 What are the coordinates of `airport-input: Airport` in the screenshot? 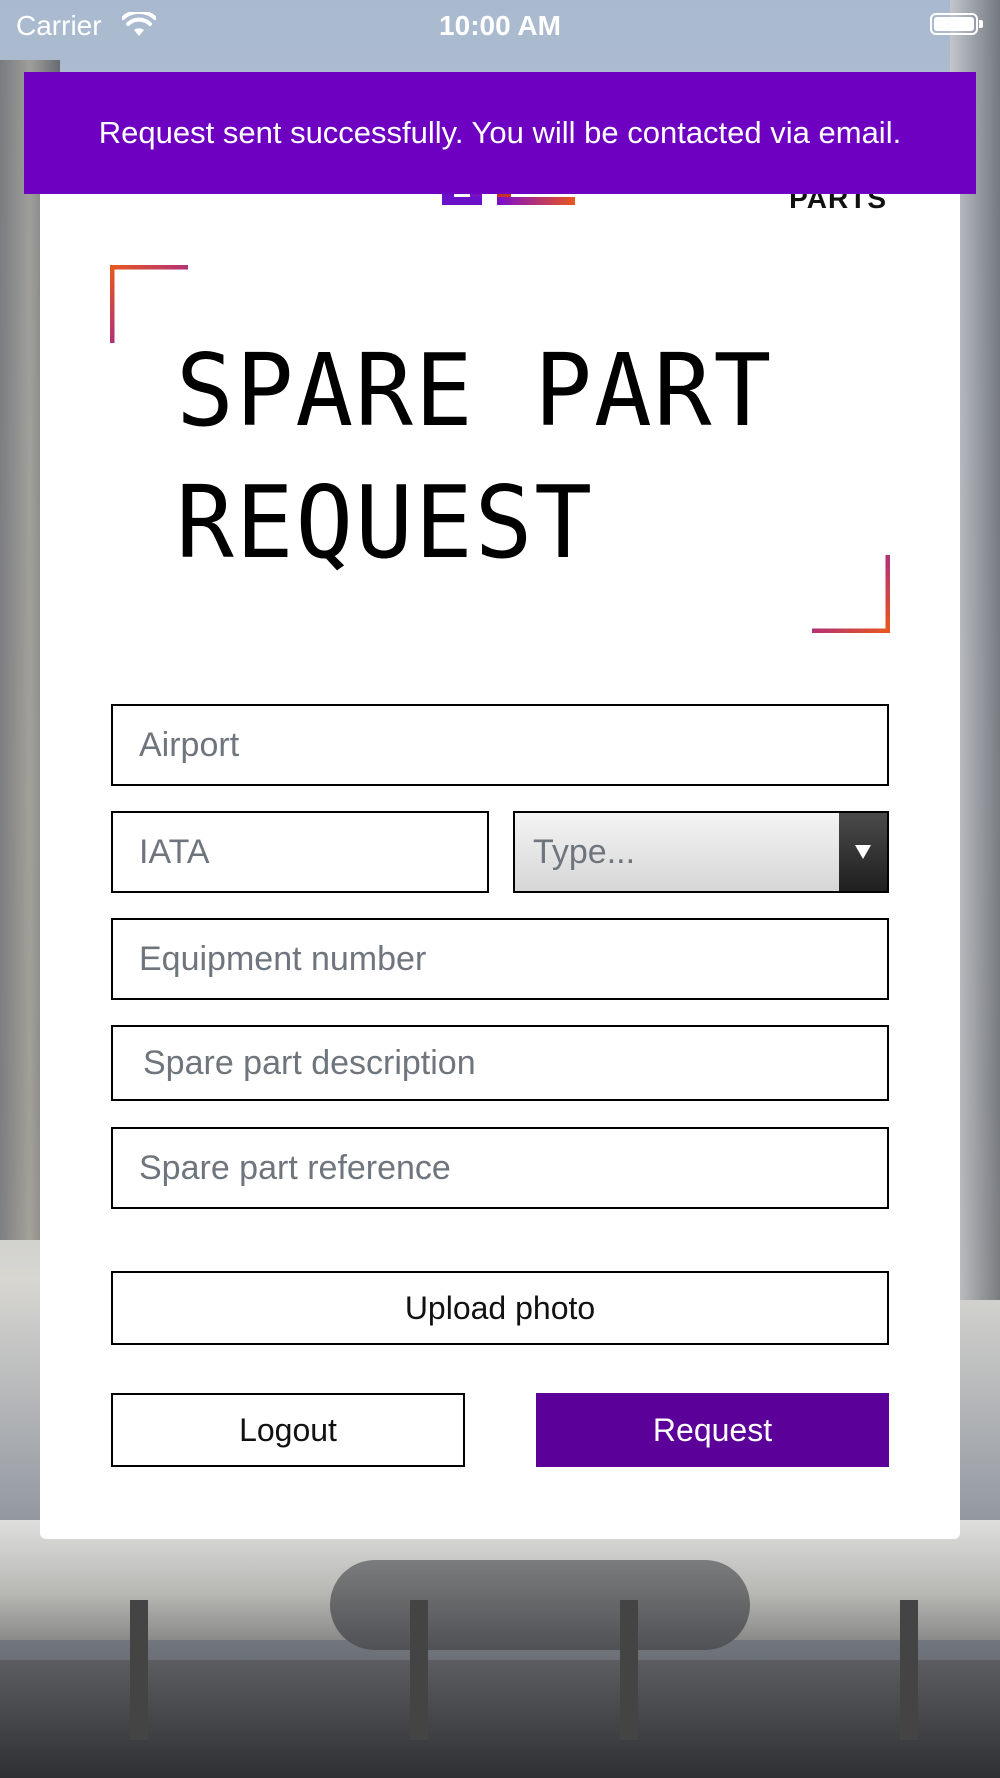 It's located at (500, 745).